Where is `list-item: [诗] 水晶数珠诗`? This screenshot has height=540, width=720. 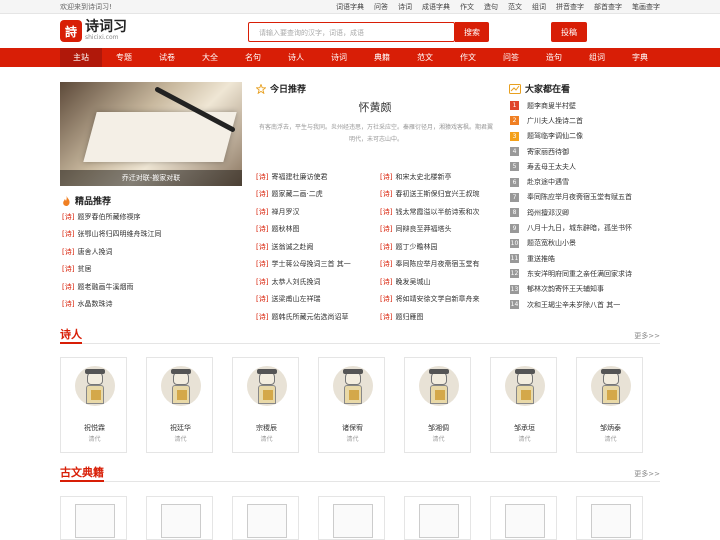
list-item: [诗] 水晶数珠诗 is located at coordinates (152, 305).